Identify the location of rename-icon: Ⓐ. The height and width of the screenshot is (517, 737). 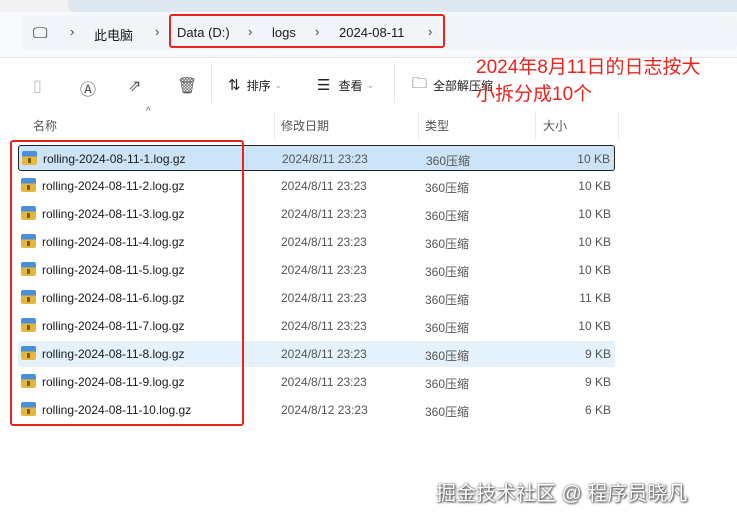
(88, 88).